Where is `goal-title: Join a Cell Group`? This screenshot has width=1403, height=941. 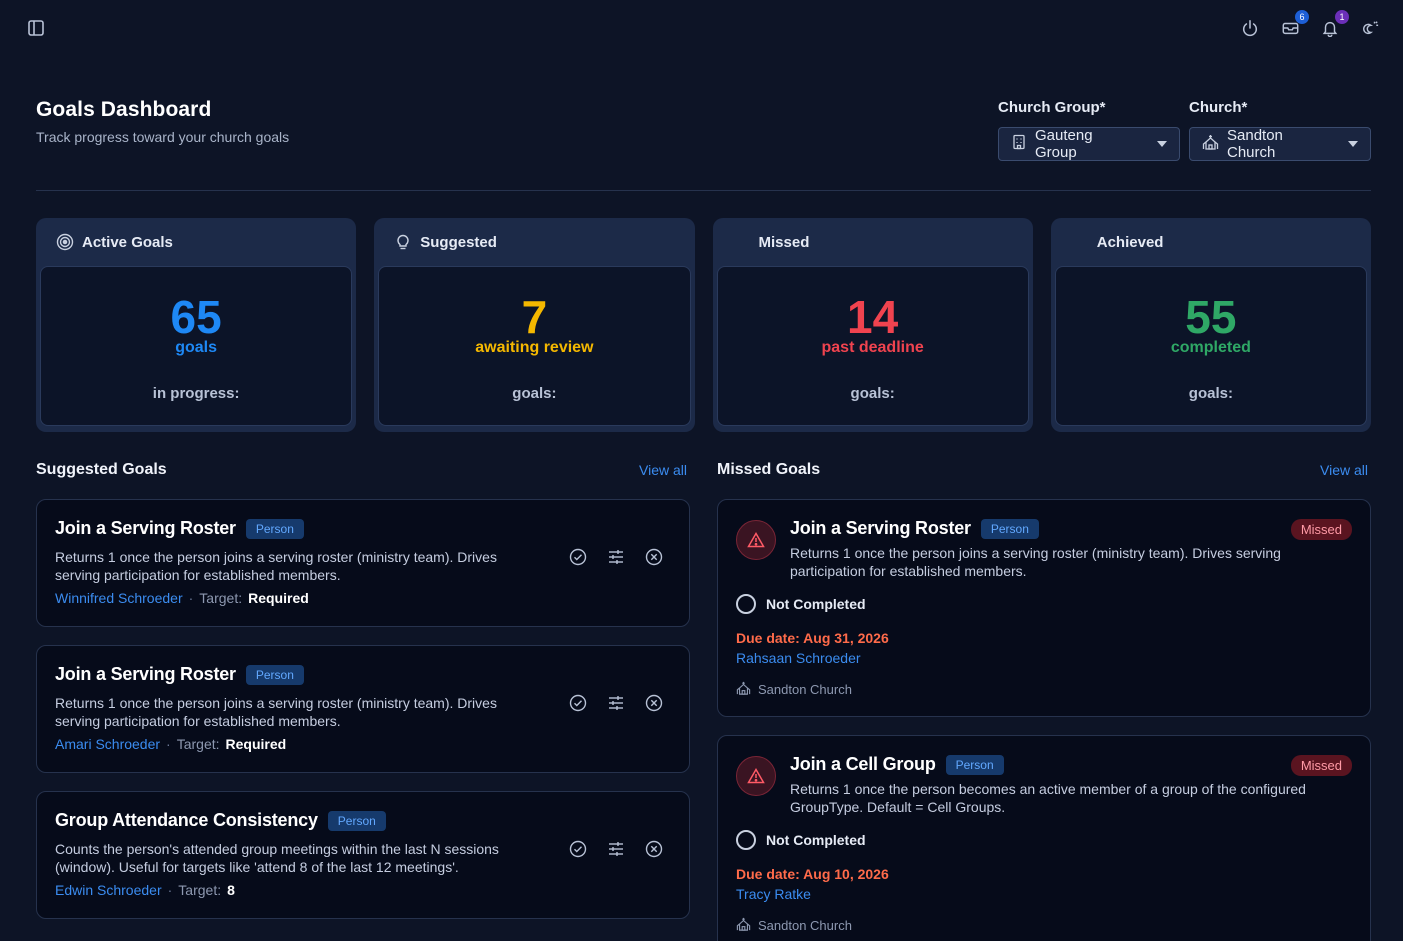 goal-title: Join a Cell Group is located at coordinates (863, 764).